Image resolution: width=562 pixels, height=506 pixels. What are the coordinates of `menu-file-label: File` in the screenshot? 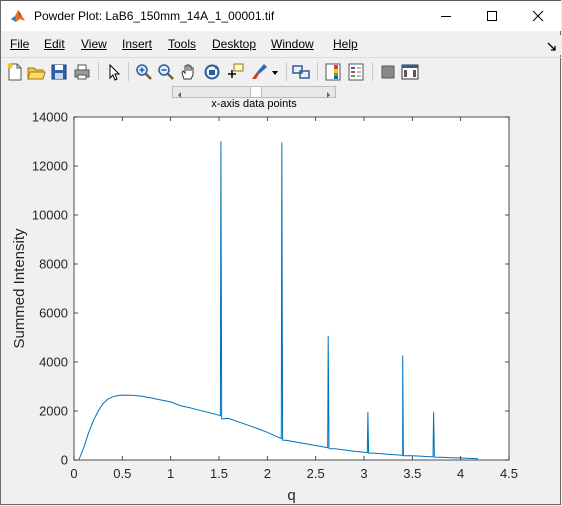 It's located at (20, 44).